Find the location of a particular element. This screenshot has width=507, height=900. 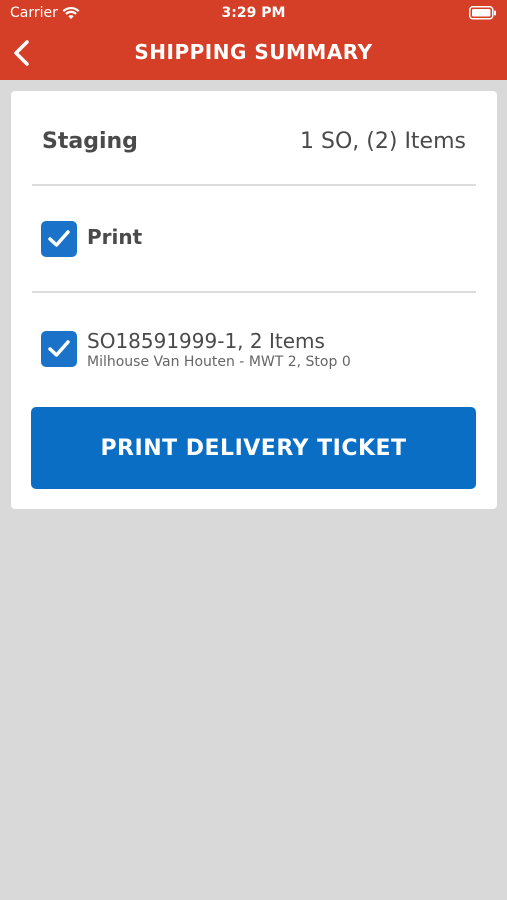

print-delivery-ticket-button: PRINT DELIVERY TICKET is located at coordinates (253, 448).